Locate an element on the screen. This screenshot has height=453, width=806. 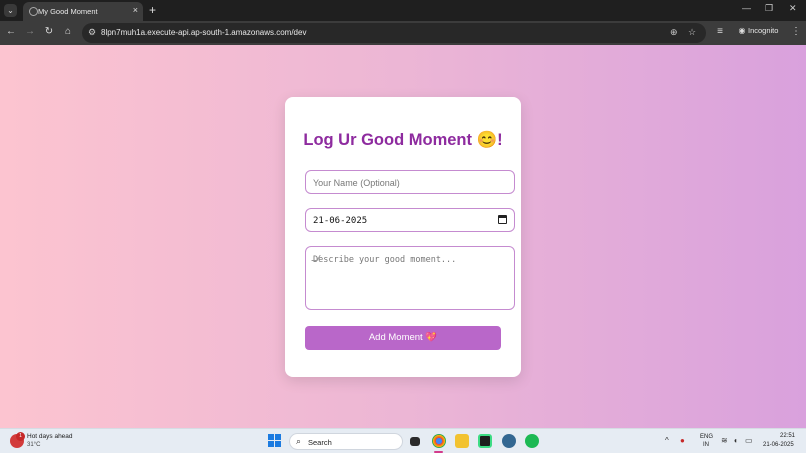
search-label: Search is located at coordinates (320, 442).